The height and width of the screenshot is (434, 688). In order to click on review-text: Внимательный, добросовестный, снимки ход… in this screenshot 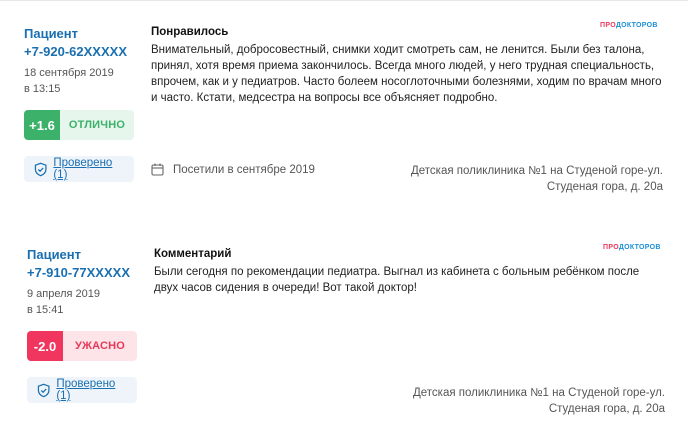, I will do `click(406, 74)`.